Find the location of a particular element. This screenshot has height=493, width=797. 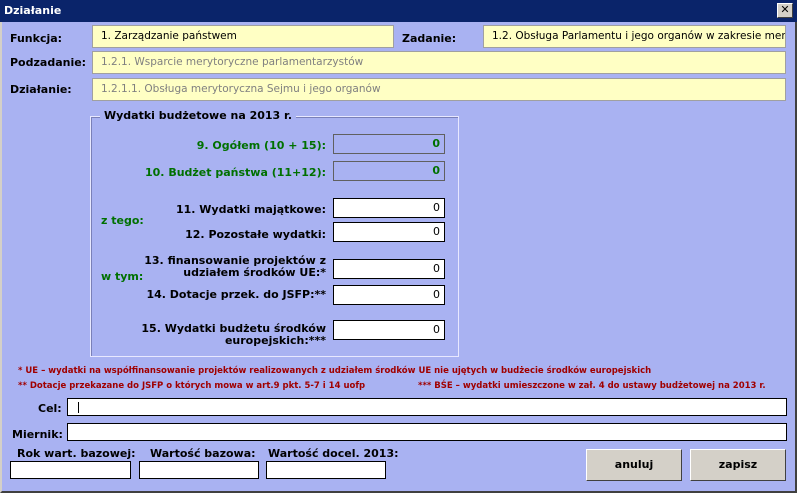

miernik-label: Miernik: is located at coordinates (37, 434).